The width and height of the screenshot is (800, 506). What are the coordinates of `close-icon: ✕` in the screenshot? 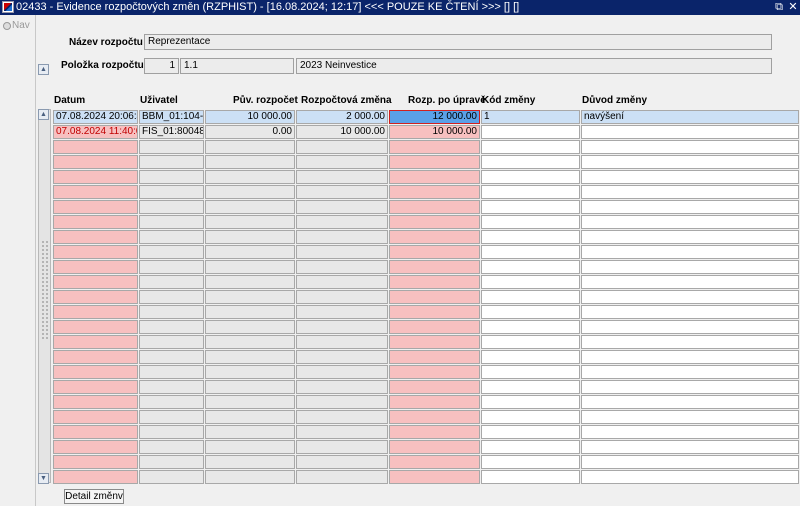 It's located at (793, 7).